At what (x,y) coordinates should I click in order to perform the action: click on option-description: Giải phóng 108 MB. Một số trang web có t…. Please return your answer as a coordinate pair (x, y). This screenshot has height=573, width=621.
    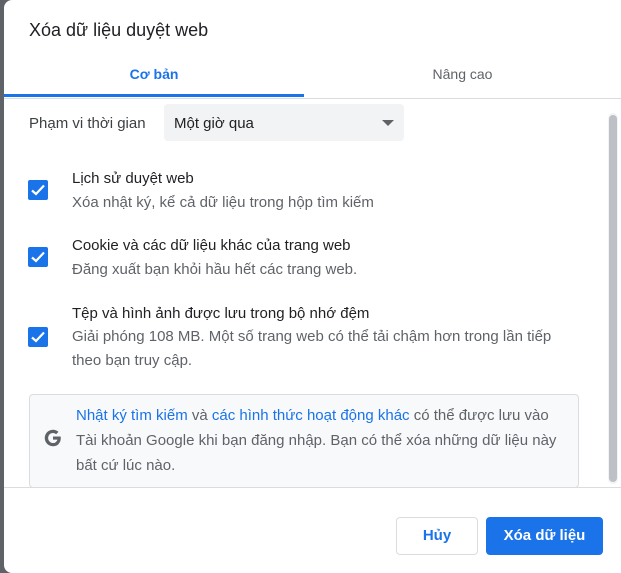
    Looking at the image, I should click on (312, 348).